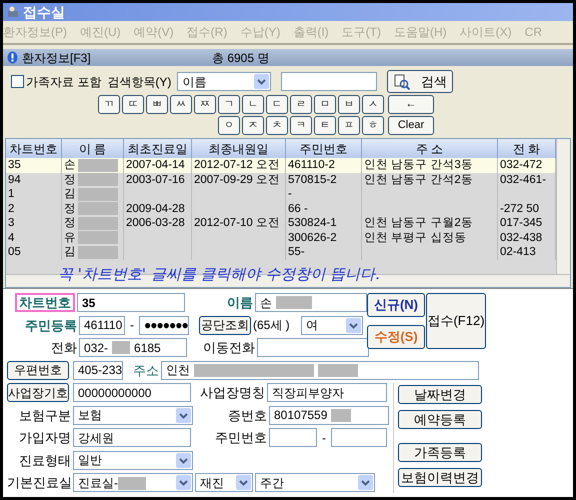 The width and height of the screenshot is (576, 500). Describe the element at coordinates (281, 237) in the screenshot. I see `table-row: 4 유 300626-2 인천 부평구 십정동 032-438` at that location.